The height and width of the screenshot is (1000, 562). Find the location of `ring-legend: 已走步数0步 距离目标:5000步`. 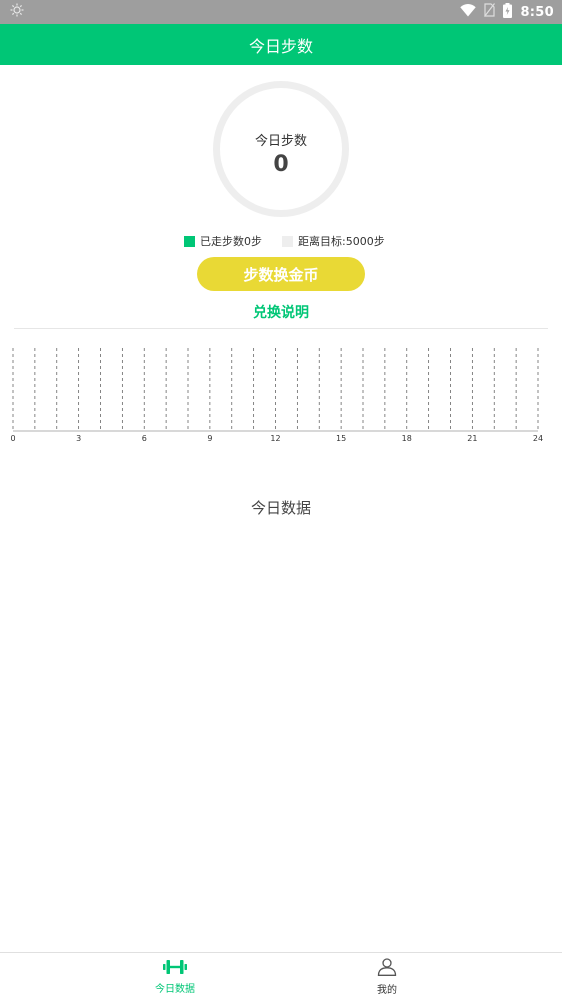

ring-legend: 已走步数0步 距离目标:5000步 is located at coordinates (281, 241).